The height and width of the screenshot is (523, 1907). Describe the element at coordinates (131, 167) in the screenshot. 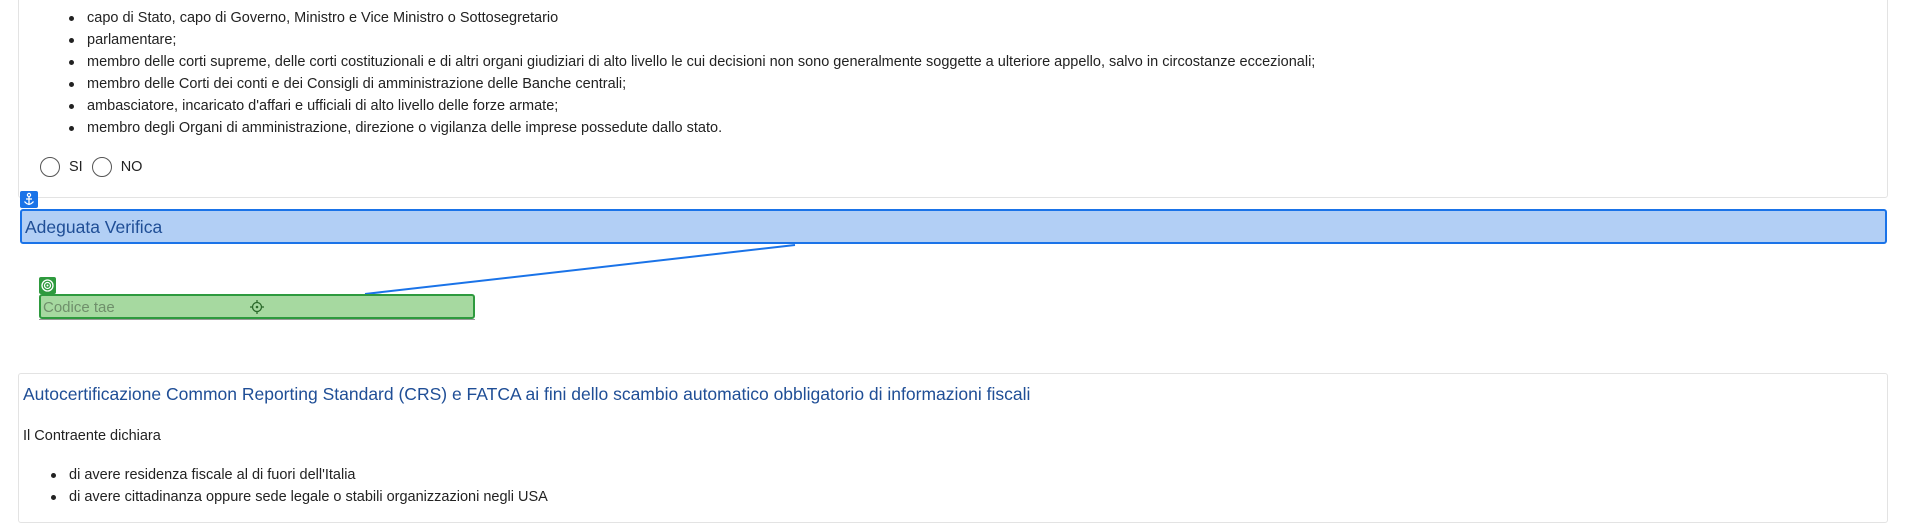

I see `radio-no-label: NO` at that location.